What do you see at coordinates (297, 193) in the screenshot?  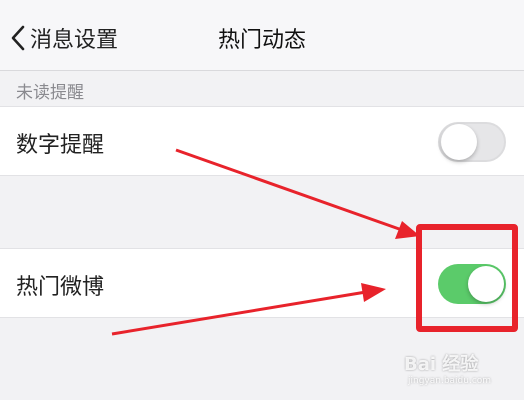 I see `annotation-arrow-upper` at bounding box center [297, 193].